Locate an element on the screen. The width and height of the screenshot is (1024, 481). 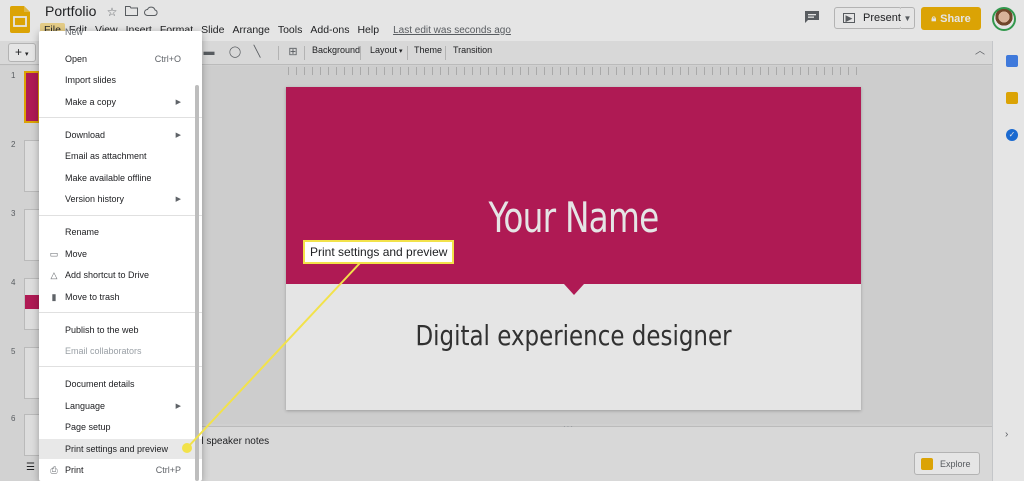
slide-subtitle-text: Digital experience designer is located at coordinates (574, 335).